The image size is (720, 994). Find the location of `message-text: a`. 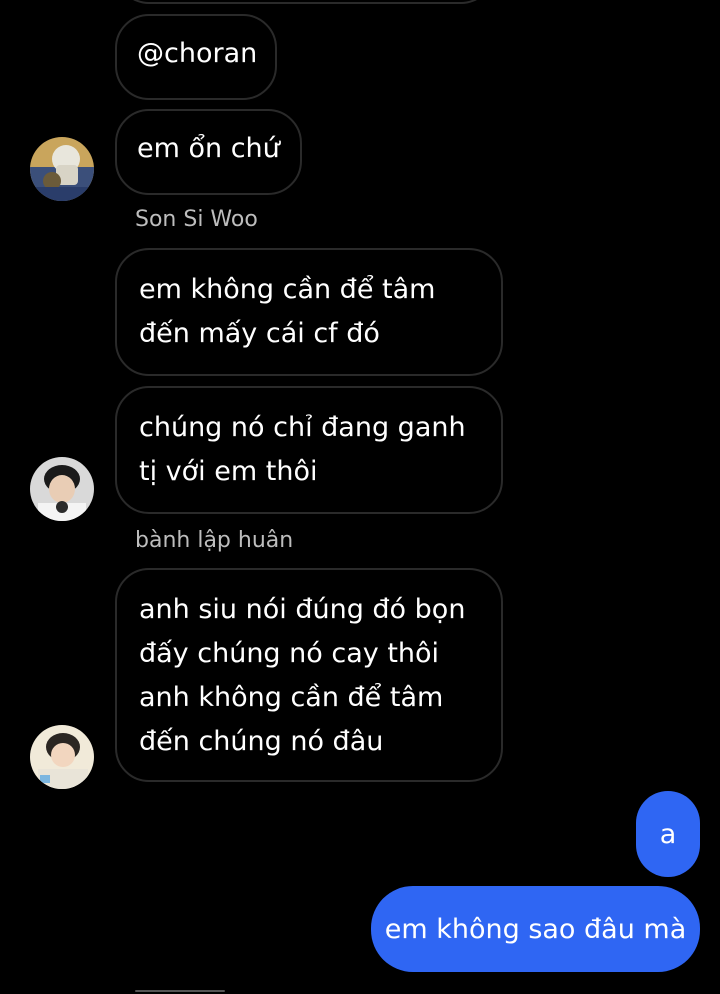

message-text: a is located at coordinates (668, 834).